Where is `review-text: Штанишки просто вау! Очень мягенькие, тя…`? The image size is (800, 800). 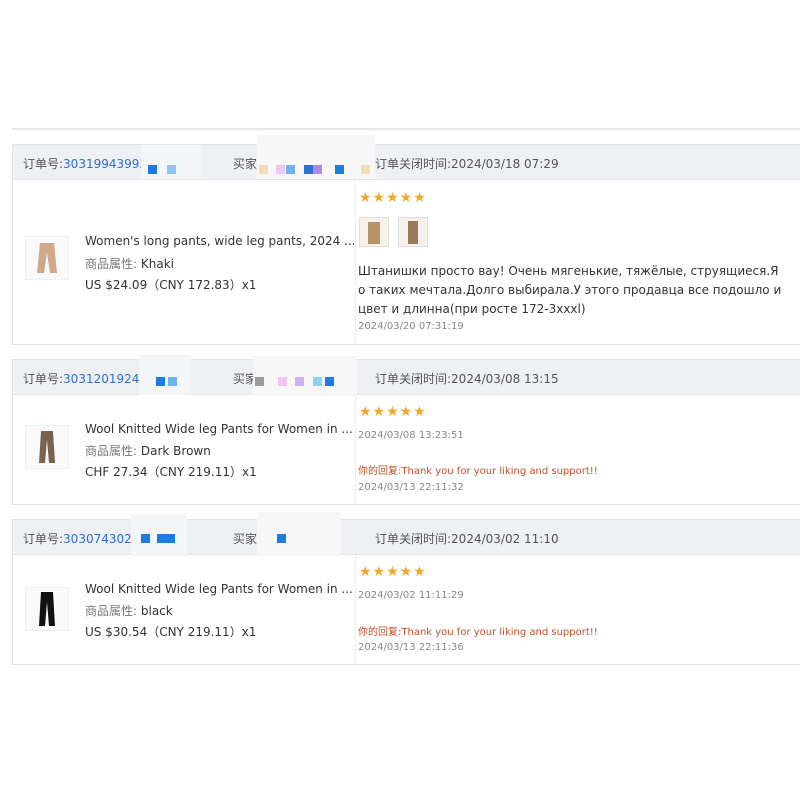
review-text: Штанишки просто вау! Очень мягенькие, тя… is located at coordinates (570, 290).